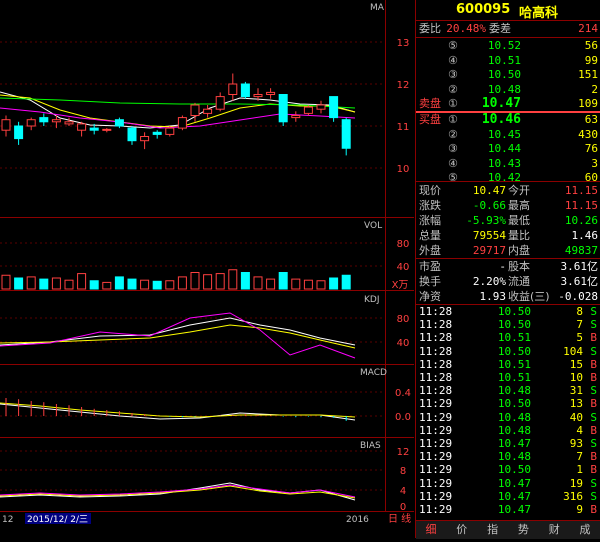  I want to click on tab-5: 成, so click(585, 530).